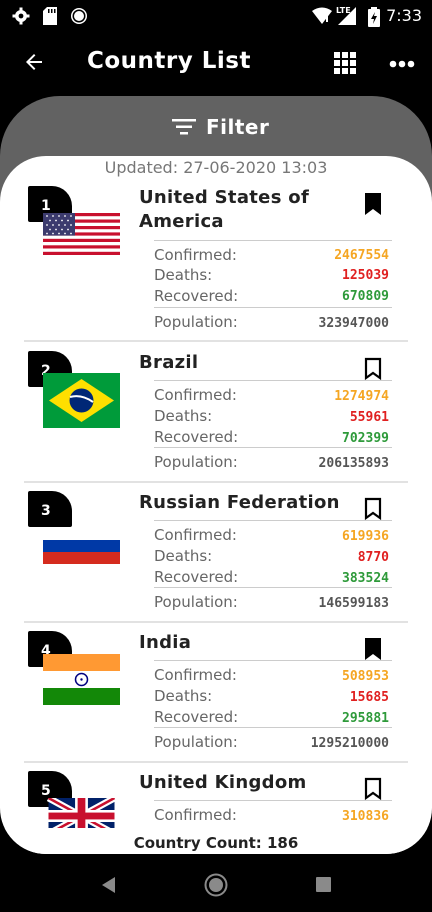 This screenshot has width=432, height=912. Describe the element at coordinates (169, 362) in the screenshot. I see `country-name: Brazil` at that location.